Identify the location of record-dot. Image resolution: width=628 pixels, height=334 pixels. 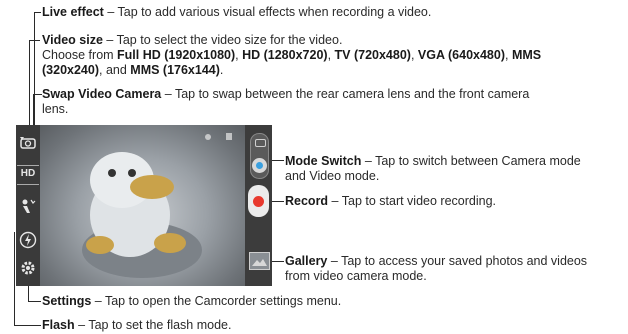
(258, 201).